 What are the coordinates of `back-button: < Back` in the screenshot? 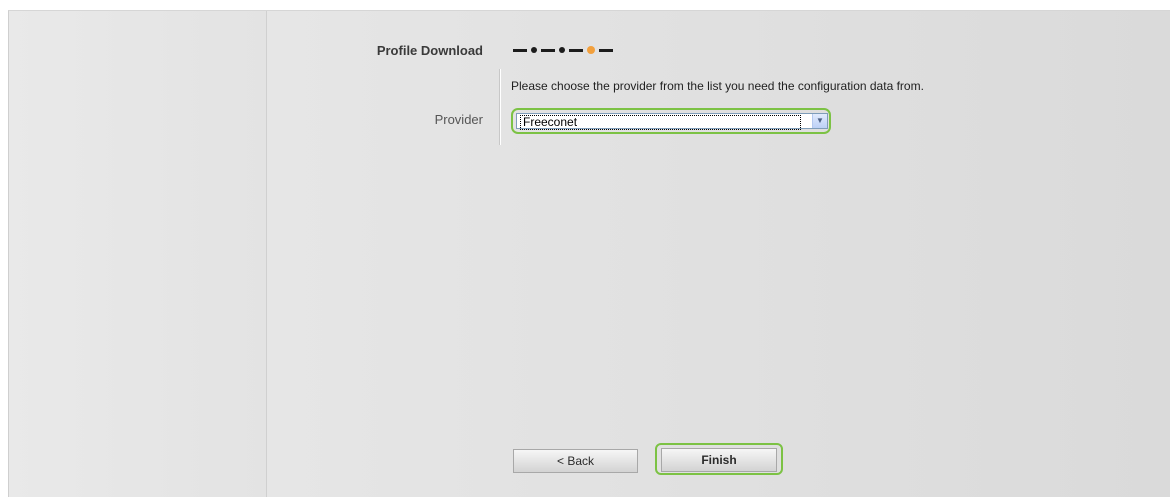 It's located at (575, 461).